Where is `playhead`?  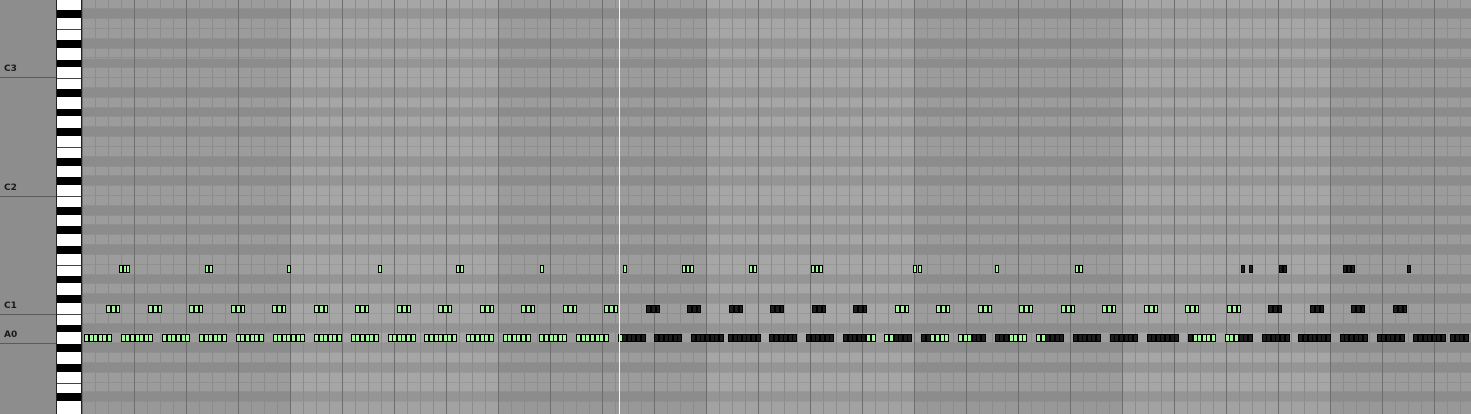 playhead is located at coordinates (619, 207).